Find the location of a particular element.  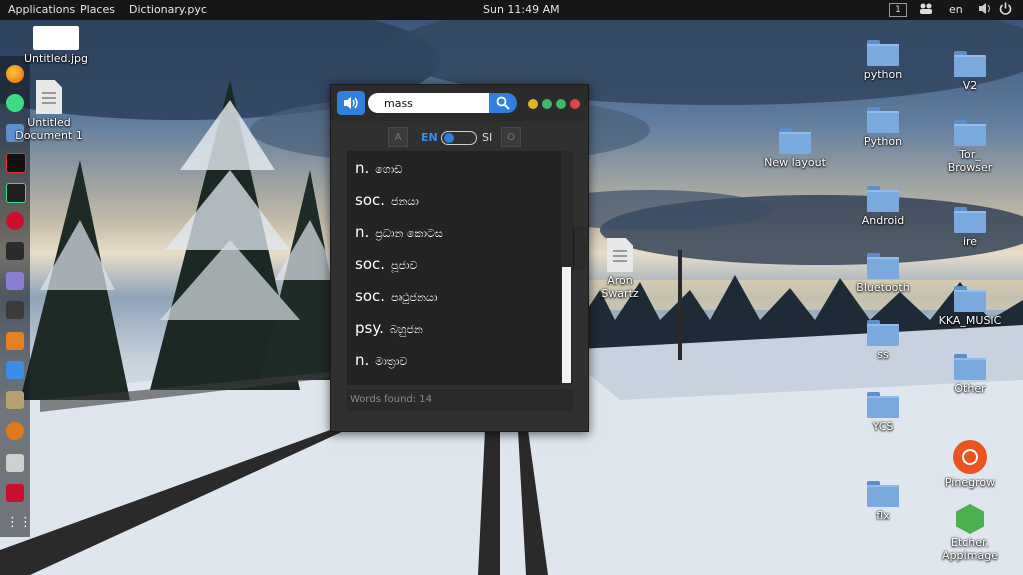

speaker-icon is located at coordinates (351, 103).